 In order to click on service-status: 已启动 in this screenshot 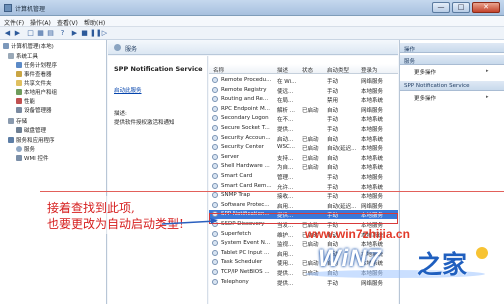, I will do `click(310, 168)`.